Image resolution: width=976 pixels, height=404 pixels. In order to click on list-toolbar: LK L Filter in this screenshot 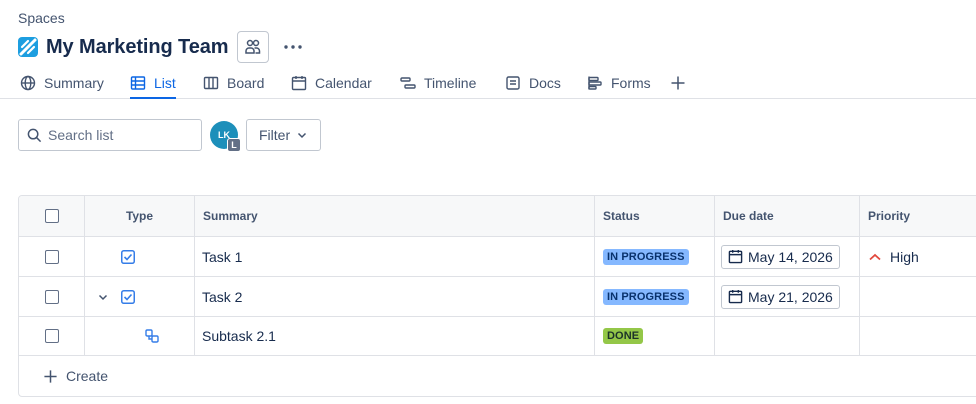, I will do `click(170, 135)`.